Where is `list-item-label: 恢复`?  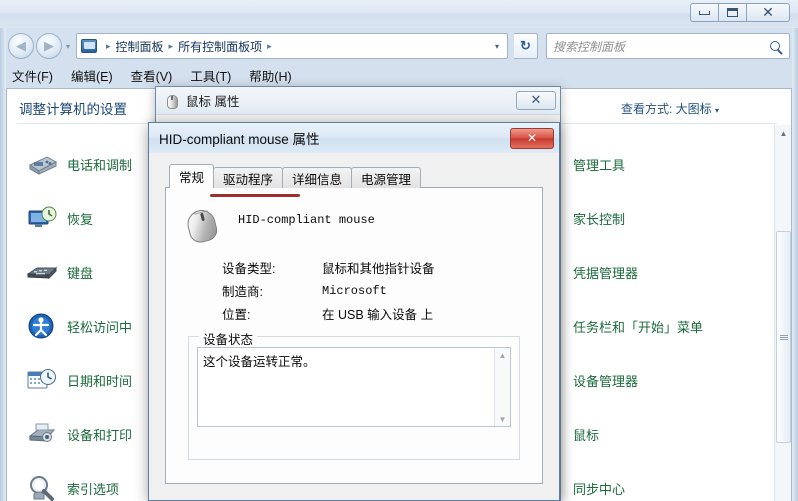
list-item-label: 恢复 is located at coordinates (80, 219).